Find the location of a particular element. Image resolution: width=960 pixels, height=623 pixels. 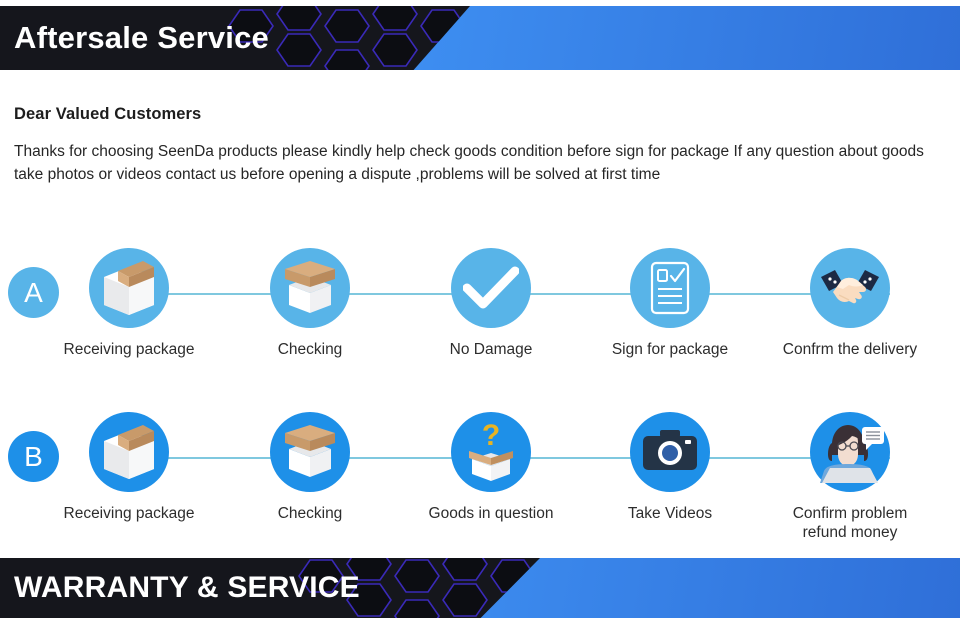

footer-banner: WARRANTY & SERVICE is located at coordinates (480, 588).